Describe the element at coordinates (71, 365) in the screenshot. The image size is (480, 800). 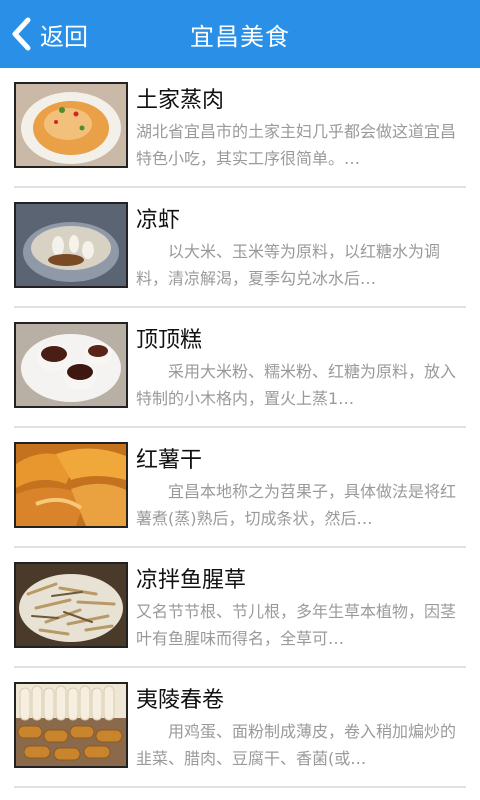
I see `dingding-cake-photo` at that location.